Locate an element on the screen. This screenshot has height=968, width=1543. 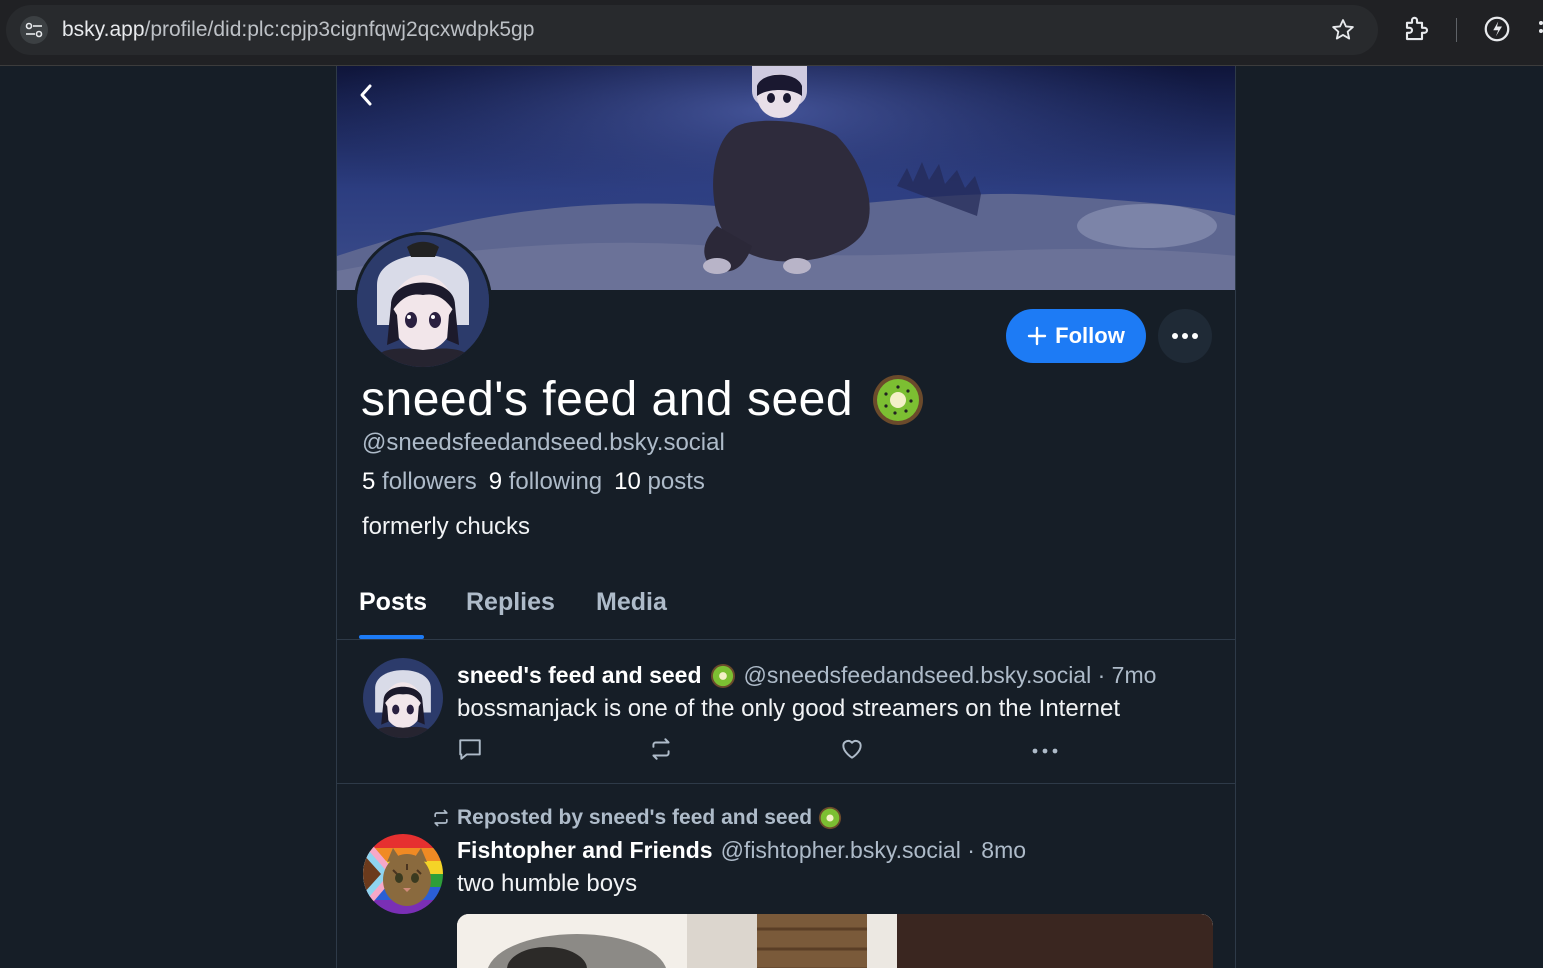
post-image-embed is located at coordinates (835, 941).